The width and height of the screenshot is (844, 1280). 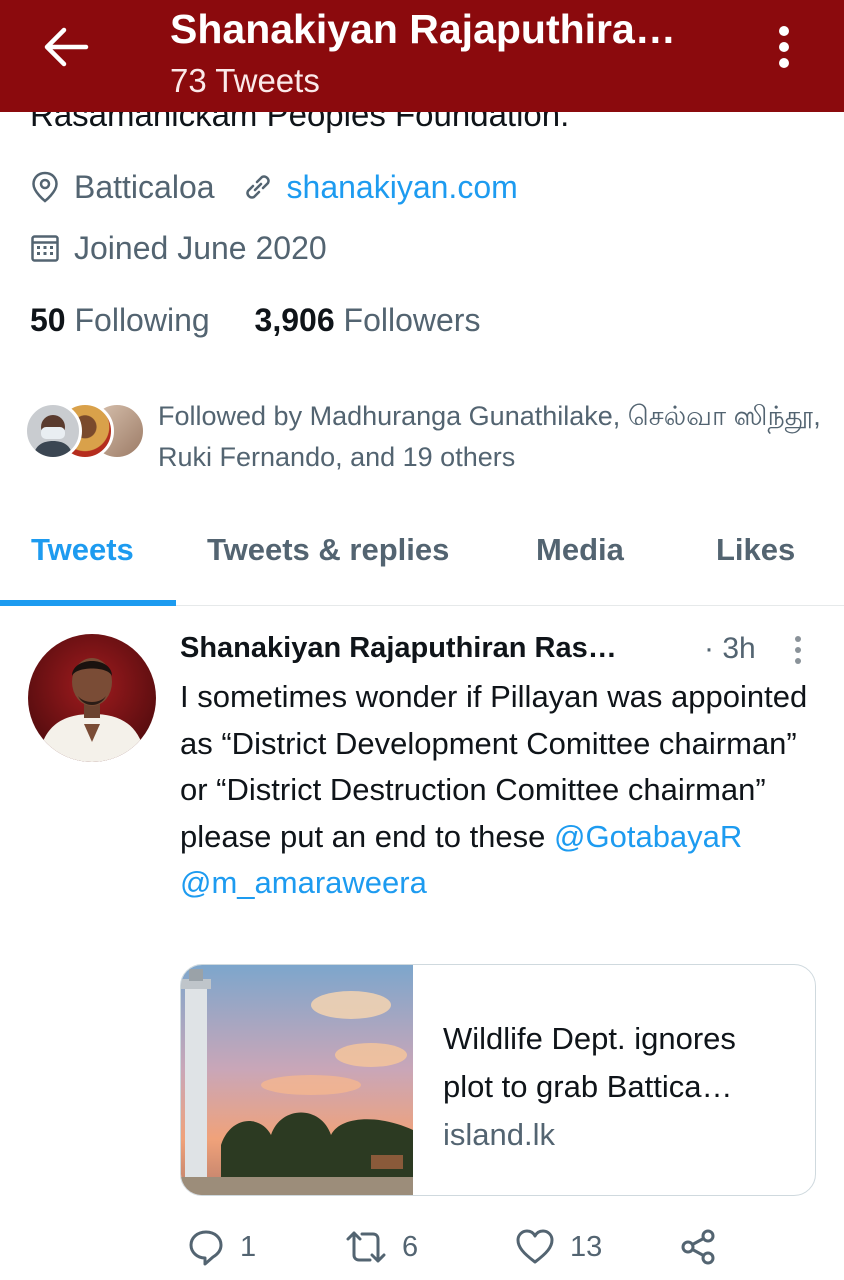 I want to click on share-button, so click(x=698, y=1247).